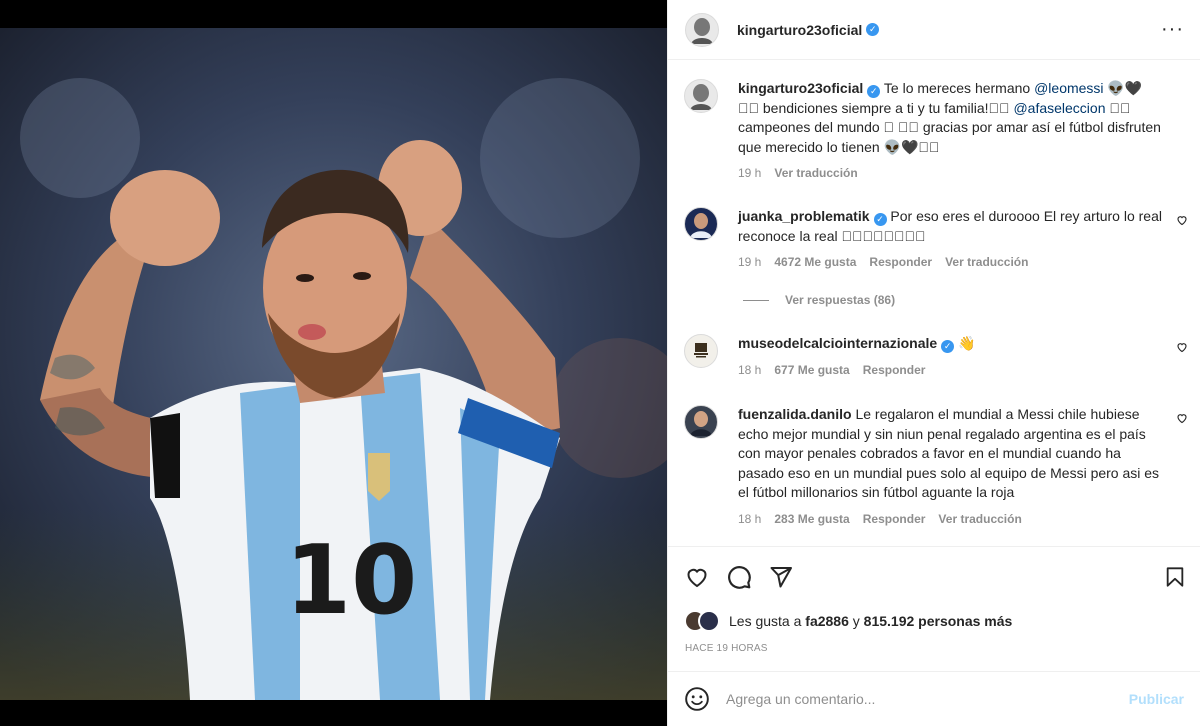 This screenshot has width=1200, height=726. Describe the element at coordinates (795, 414) in the screenshot. I see `commenter-username: fuenzalida.danilo` at that location.